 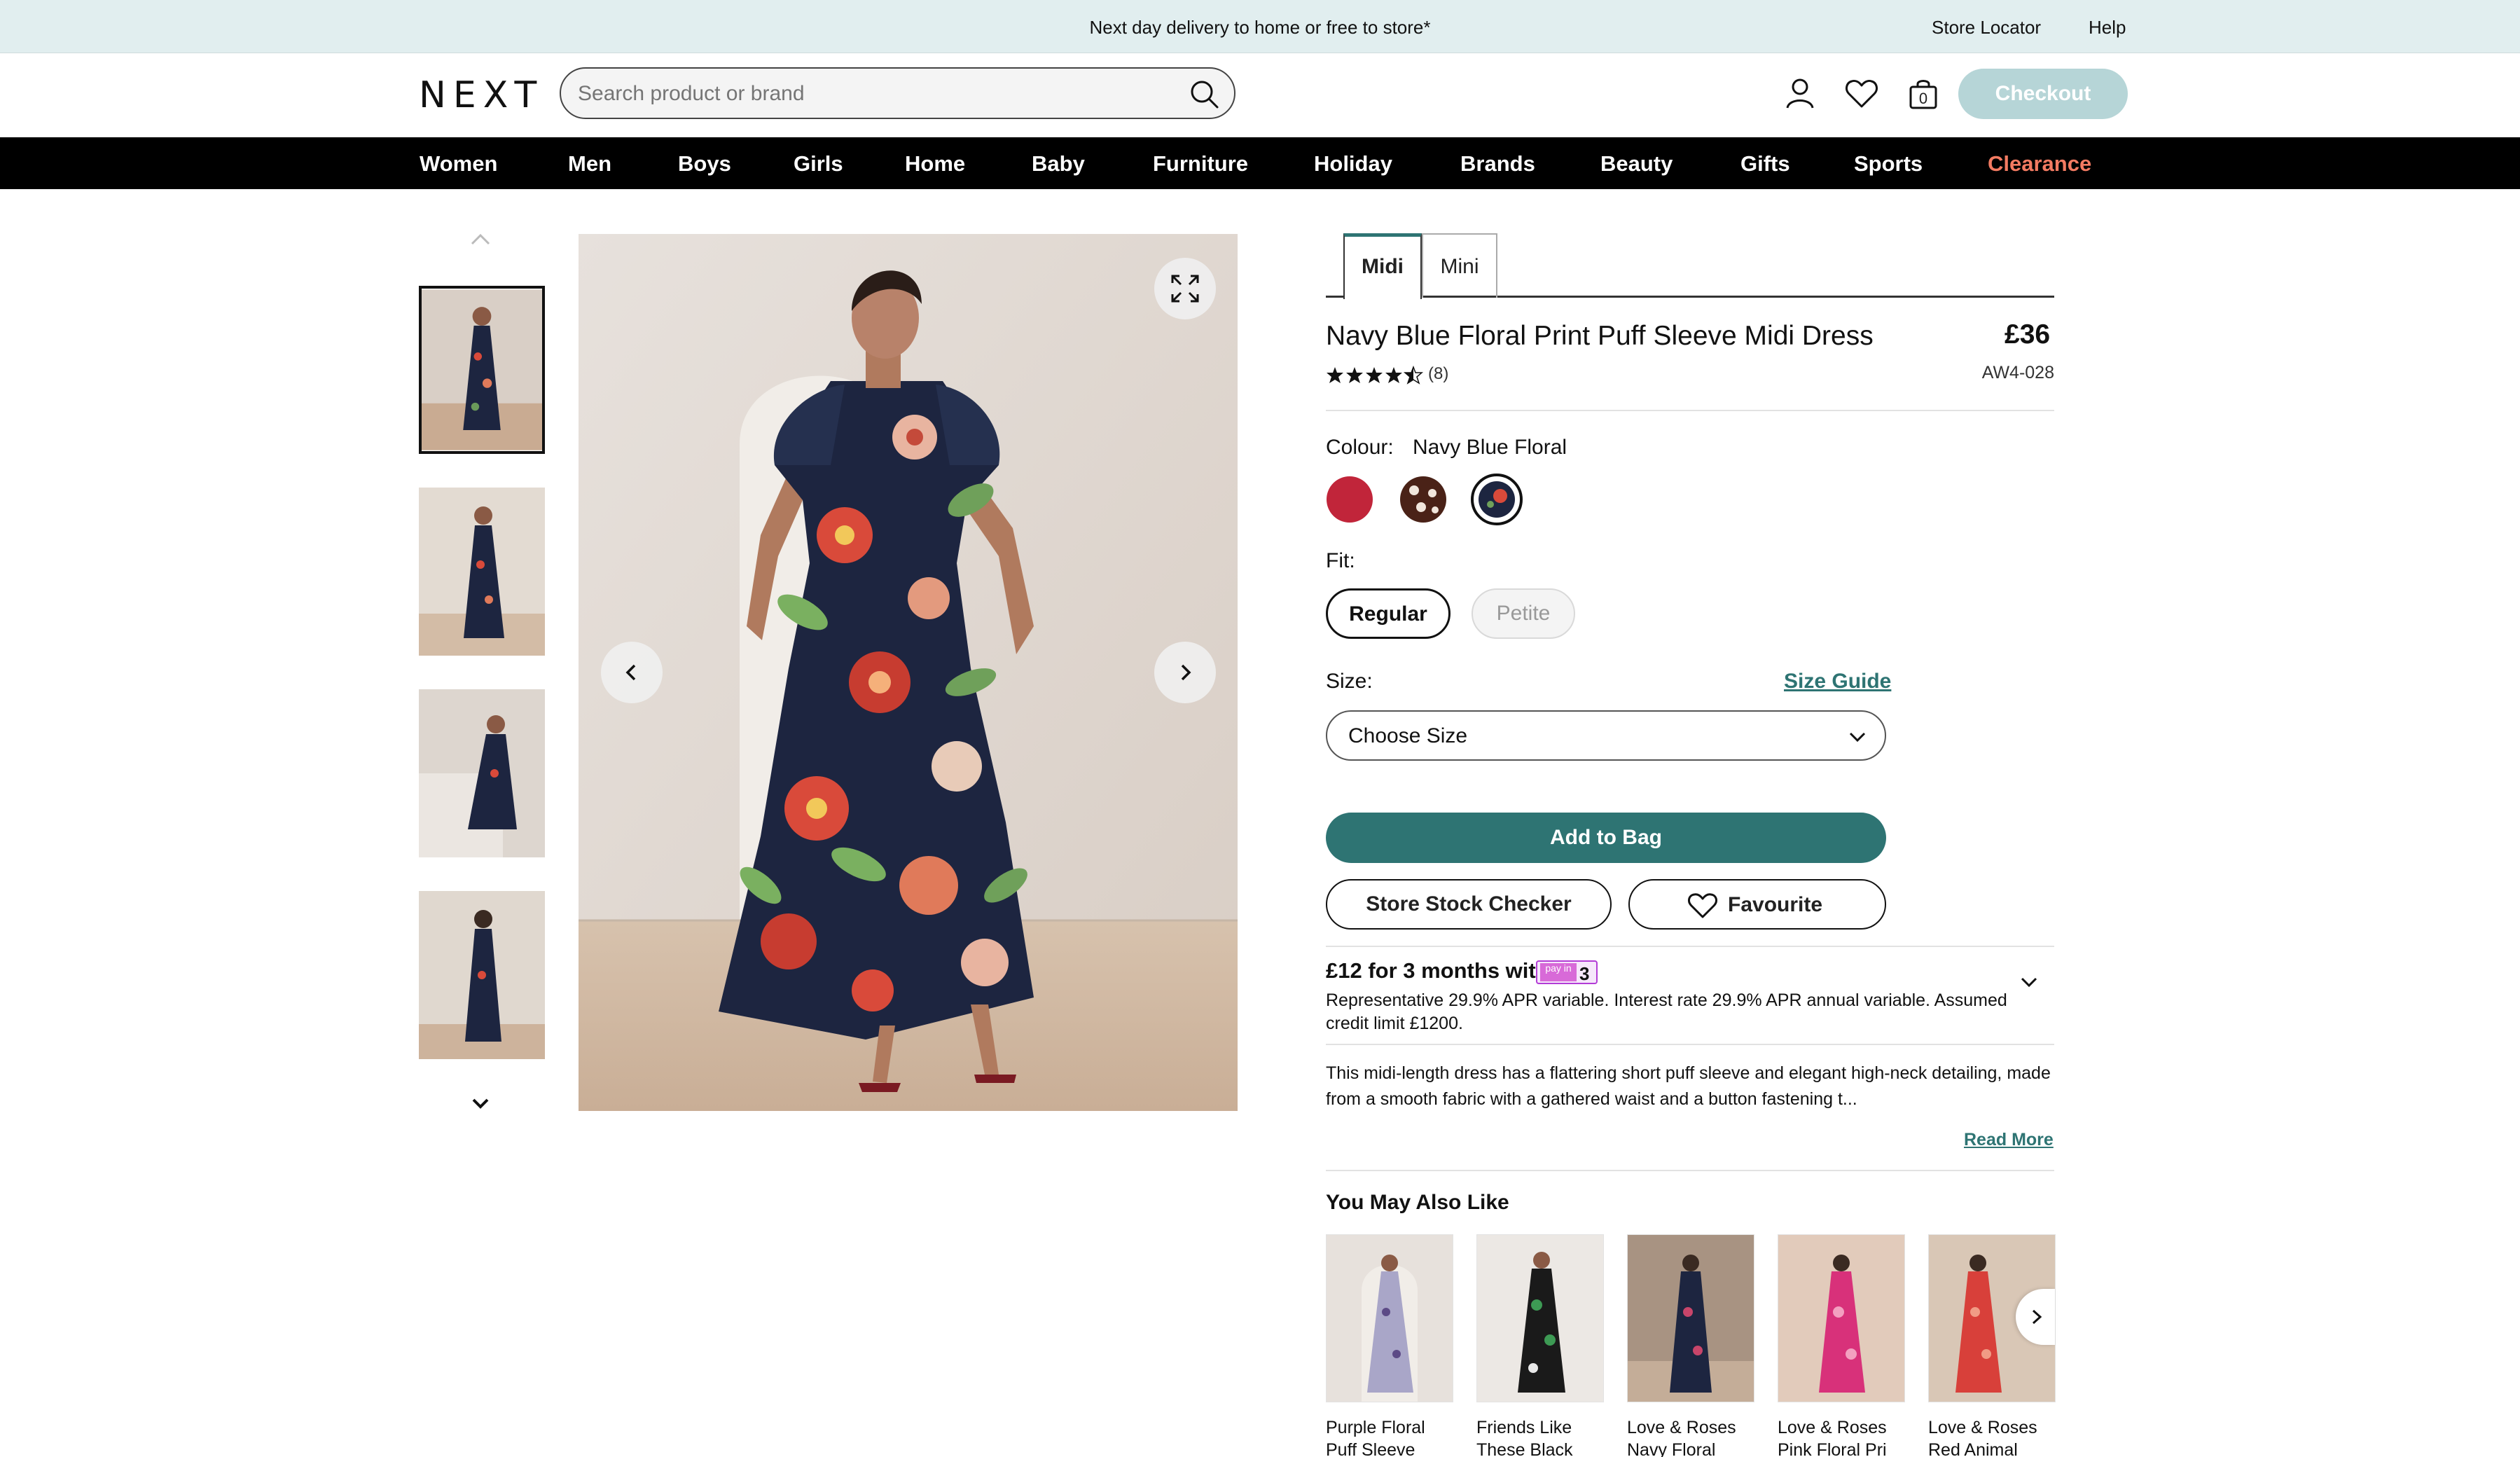 I want to click on nav-item-gifts: Gifts, so click(x=1765, y=164).